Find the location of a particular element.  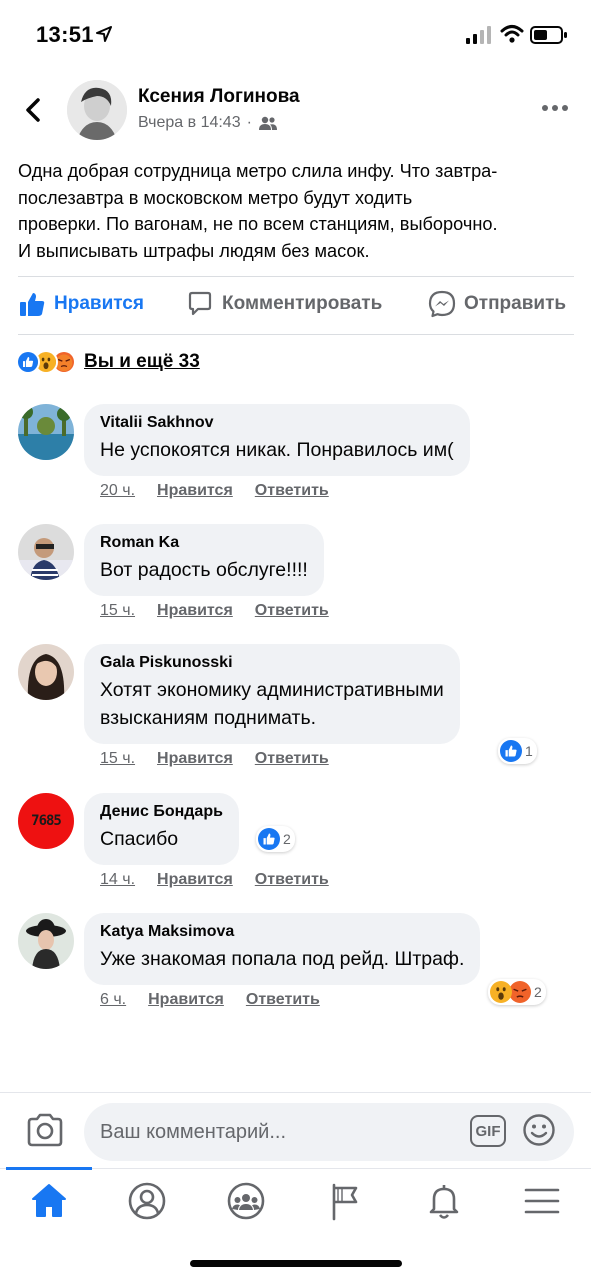

comment-text: Не успокоятся никак. Понравилось им( is located at coordinates (277, 450).